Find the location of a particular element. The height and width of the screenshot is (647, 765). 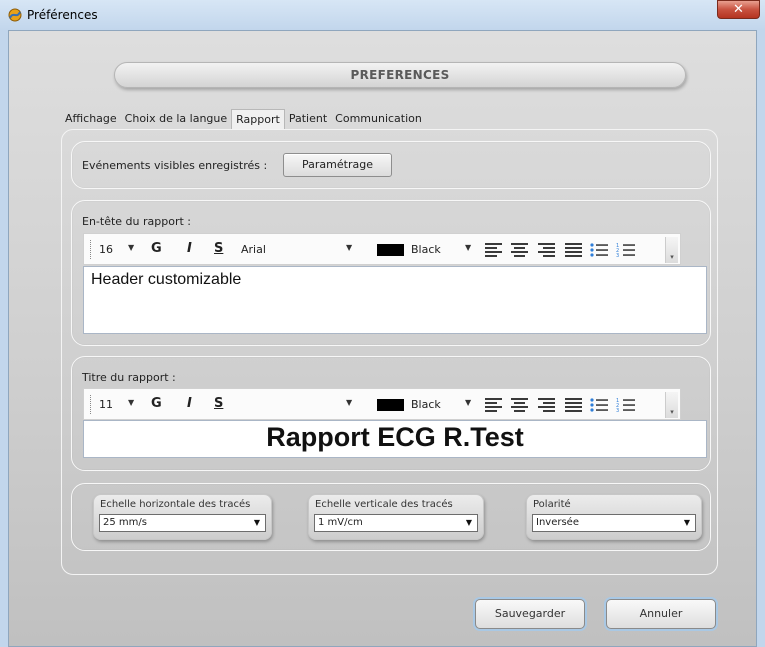

events-label: Evénements visibles enregistrés : is located at coordinates (175, 165).